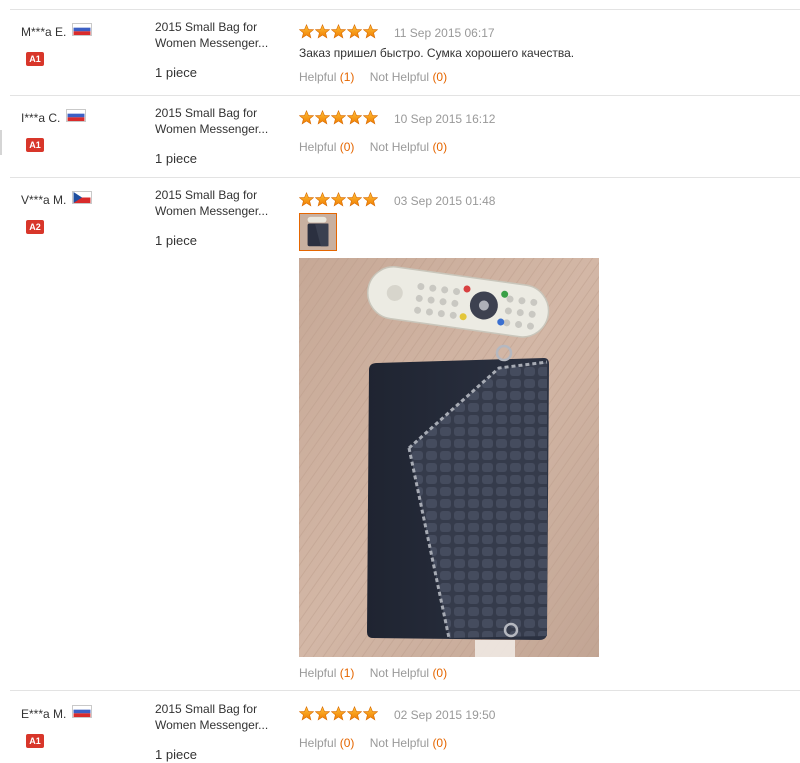  Describe the element at coordinates (41, 117) in the screenshot. I see `buyer-name: I***a C.` at that location.